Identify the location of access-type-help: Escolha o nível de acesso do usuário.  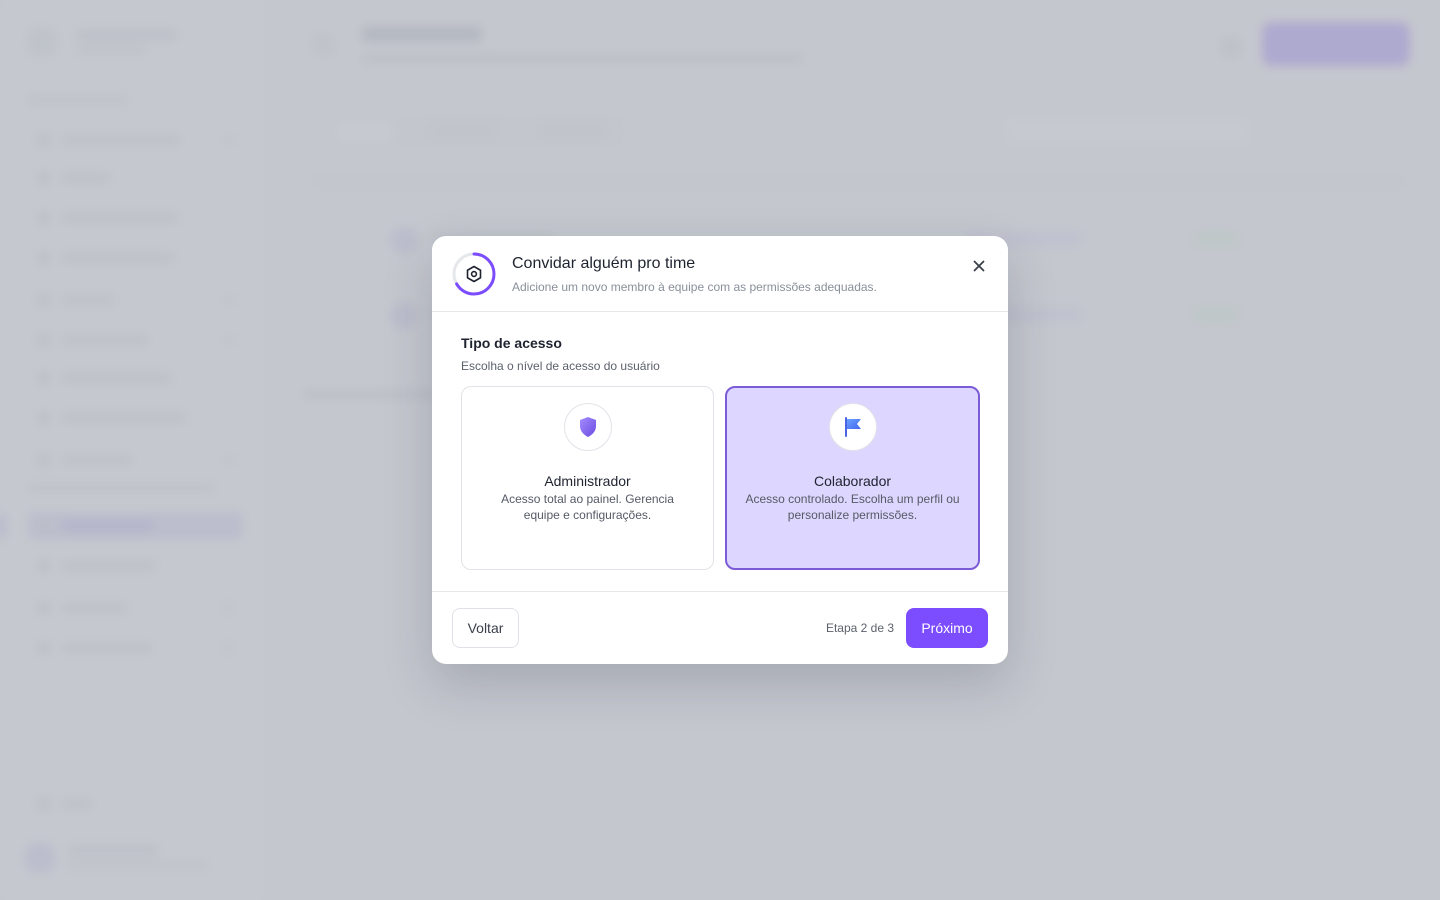
(560, 366).